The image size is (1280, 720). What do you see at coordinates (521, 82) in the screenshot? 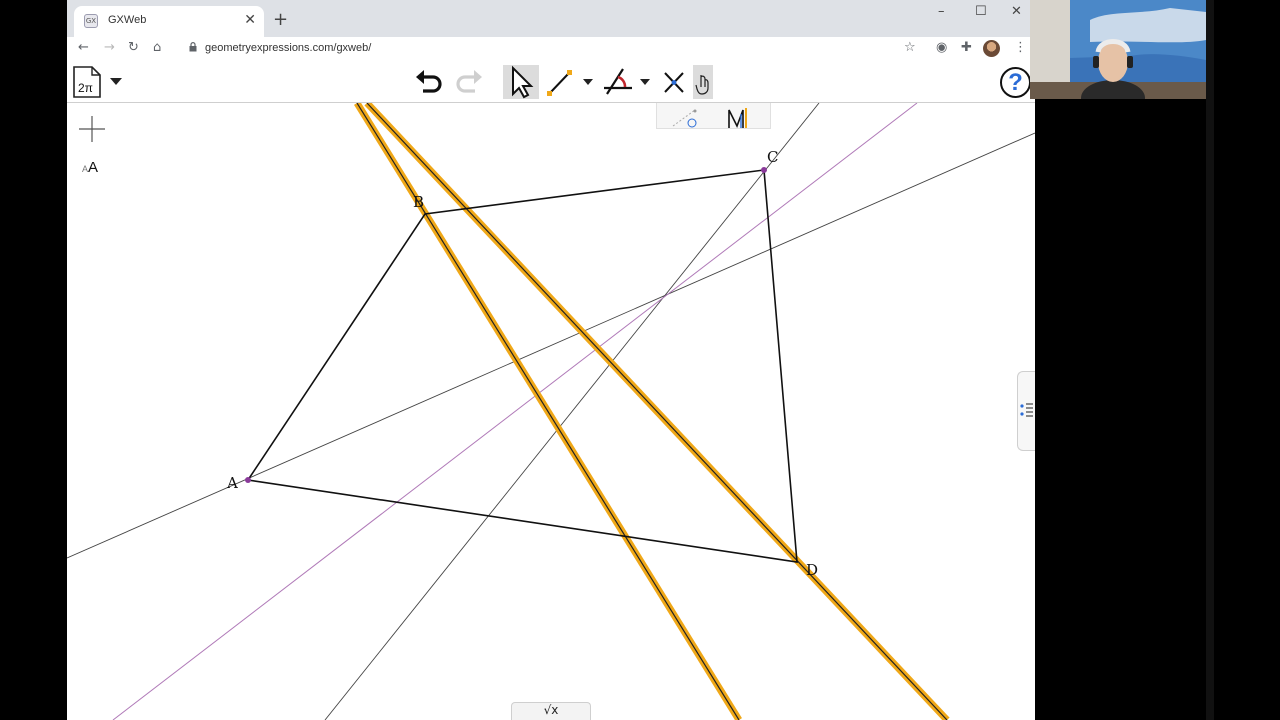
I see `select-arrow-icon` at bounding box center [521, 82].